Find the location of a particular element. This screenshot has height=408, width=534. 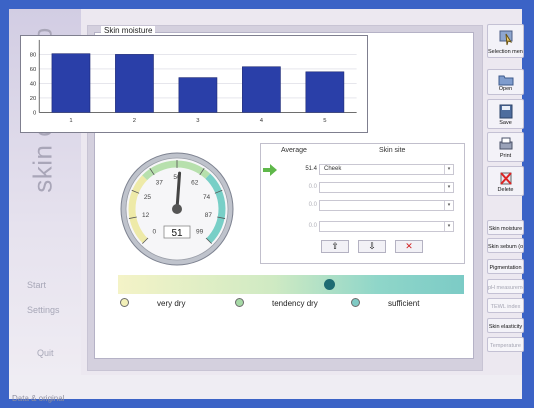

printer-icon is located at coordinates (506, 143).